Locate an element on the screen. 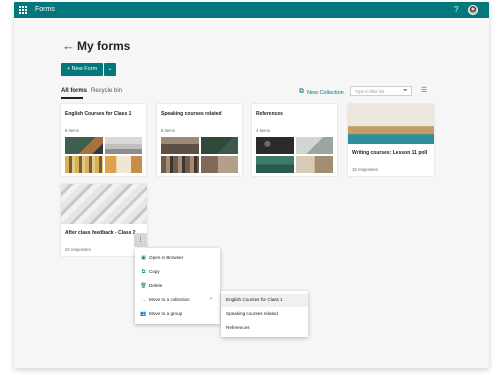 This screenshot has height=375, width=500. more-options-icon: ⋮ is located at coordinates (140, 240).